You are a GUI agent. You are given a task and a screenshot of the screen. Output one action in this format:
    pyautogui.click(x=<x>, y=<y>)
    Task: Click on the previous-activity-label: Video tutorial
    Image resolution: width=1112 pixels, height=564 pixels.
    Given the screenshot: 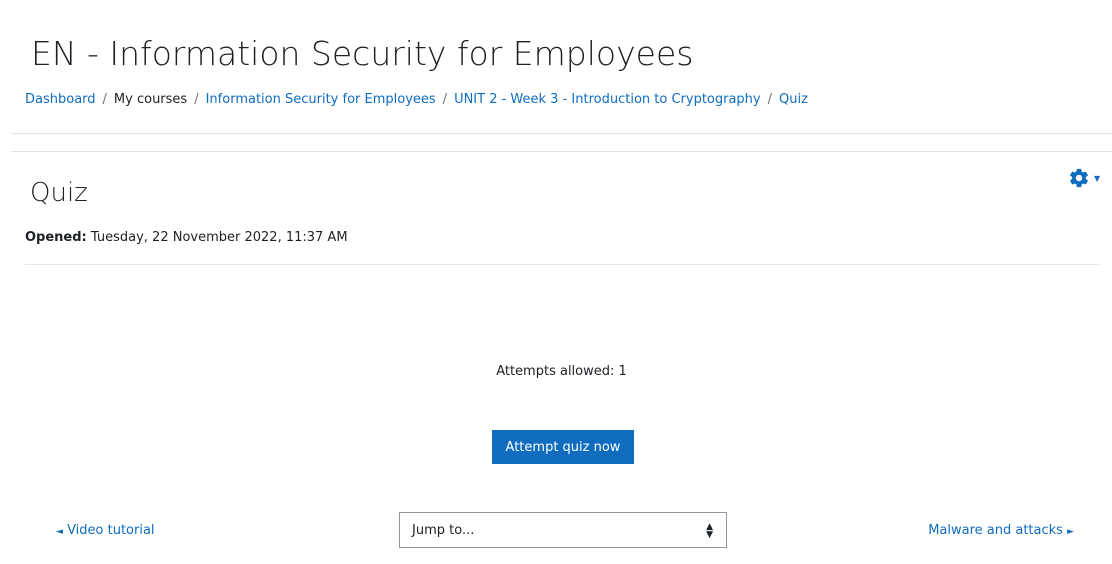 What is the action you would take?
    pyautogui.click(x=111, y=530)
    